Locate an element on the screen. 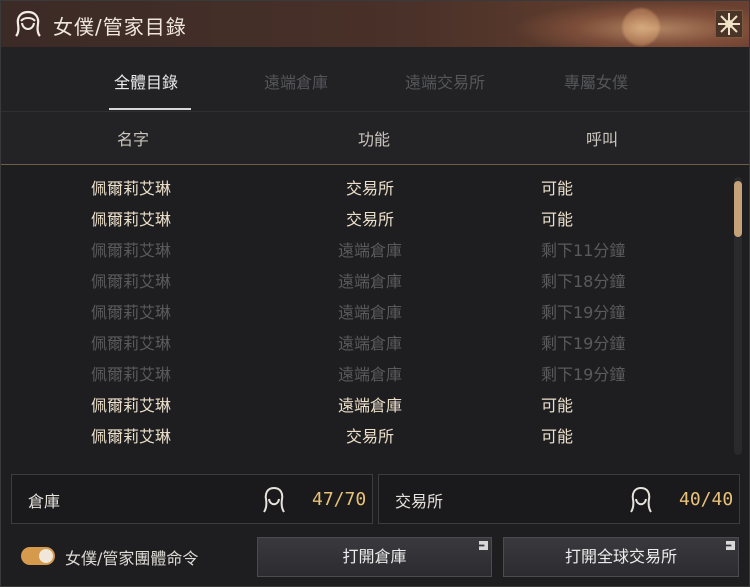  warehouse-count: 47/70 is located at coordinates (339, 499).